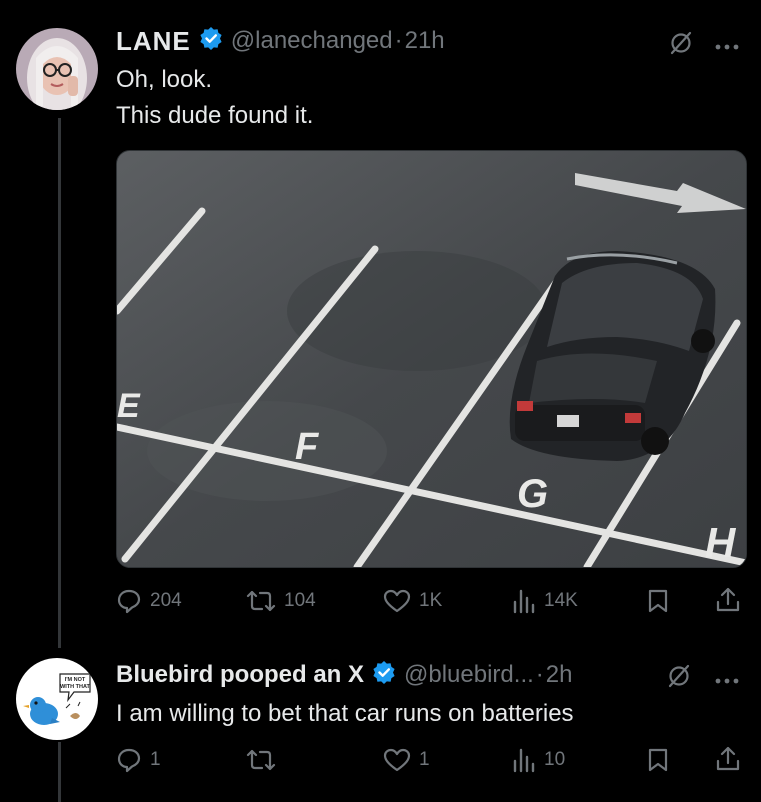 Image resolution: width=761 pixels, height=802 pixels. What do you see at coordinates (555, 759) in the screenshot?
I see `view-count: 10` at bounding box center [555, 759].